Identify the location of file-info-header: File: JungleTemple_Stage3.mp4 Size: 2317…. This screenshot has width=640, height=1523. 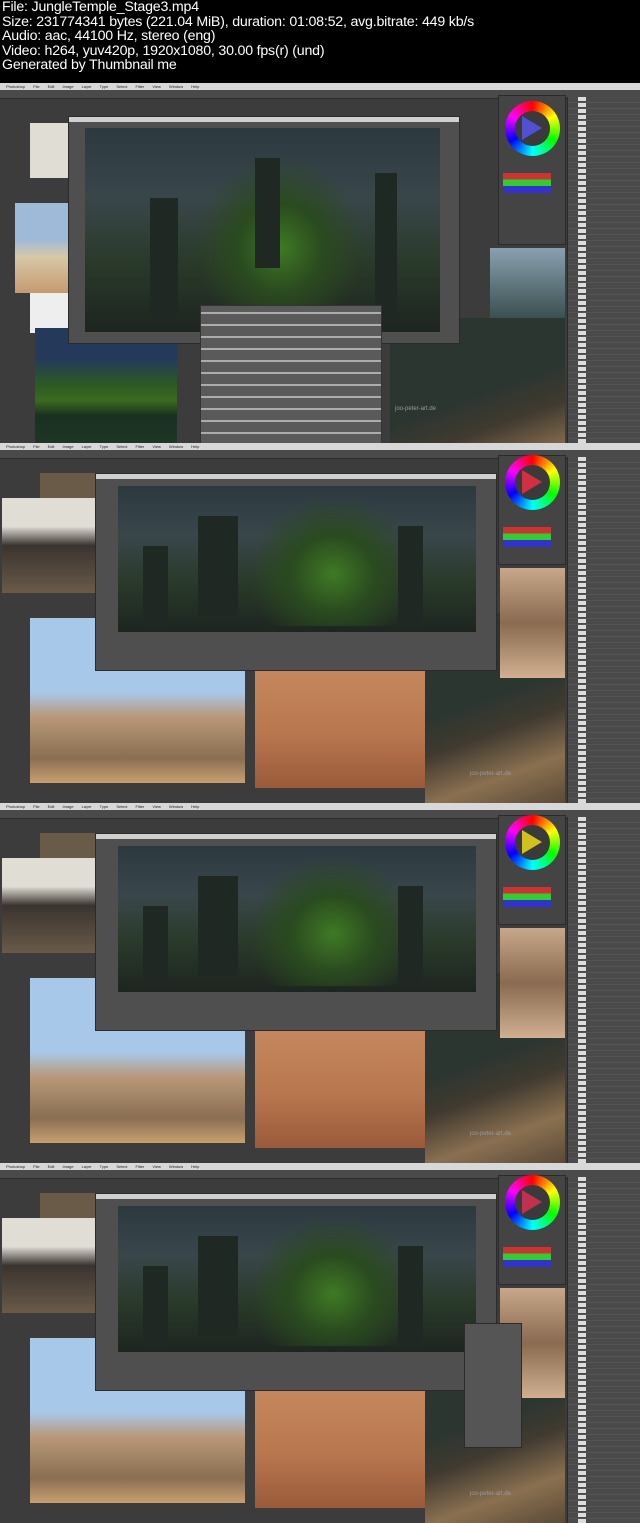
(238, 36).